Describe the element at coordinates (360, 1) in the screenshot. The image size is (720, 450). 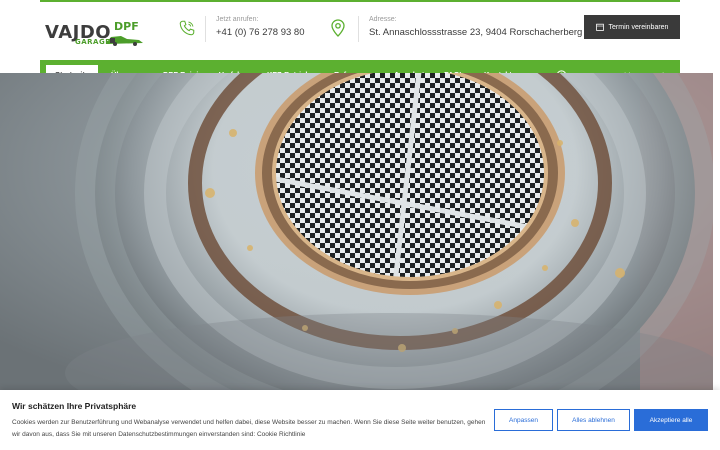
I see `top-accent-line` at that location.